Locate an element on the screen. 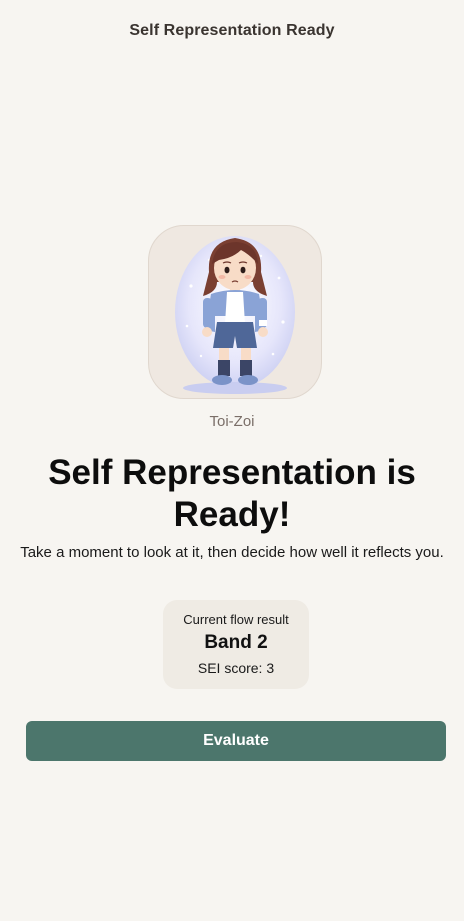 The height and width of the screenshot is (921, 464). avatar-name: Toi-Zoi is located at coordinates (232, 421).